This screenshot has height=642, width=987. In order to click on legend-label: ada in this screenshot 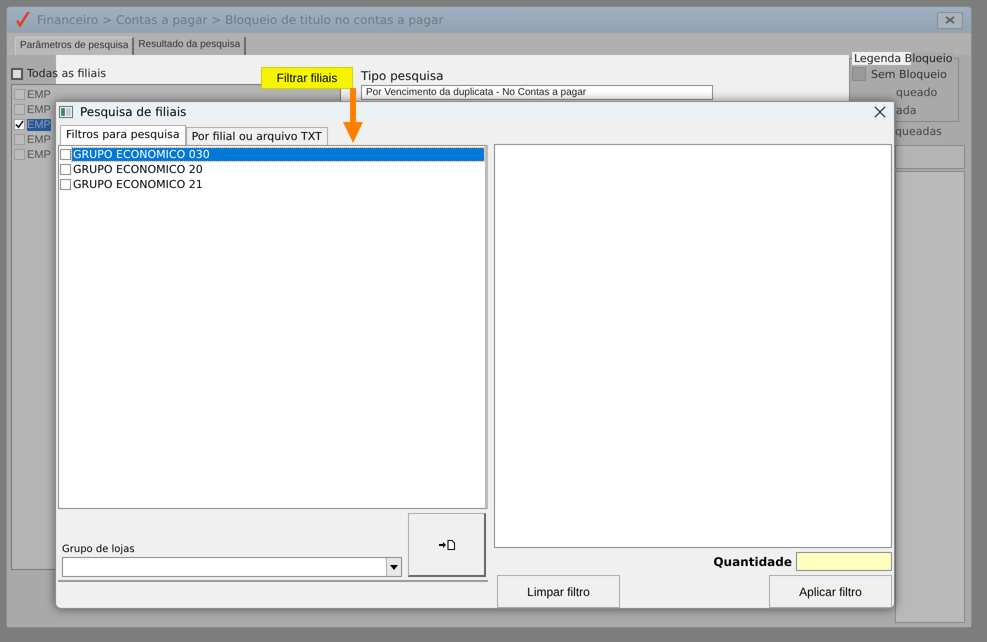, I will do `click(906, 110)`.